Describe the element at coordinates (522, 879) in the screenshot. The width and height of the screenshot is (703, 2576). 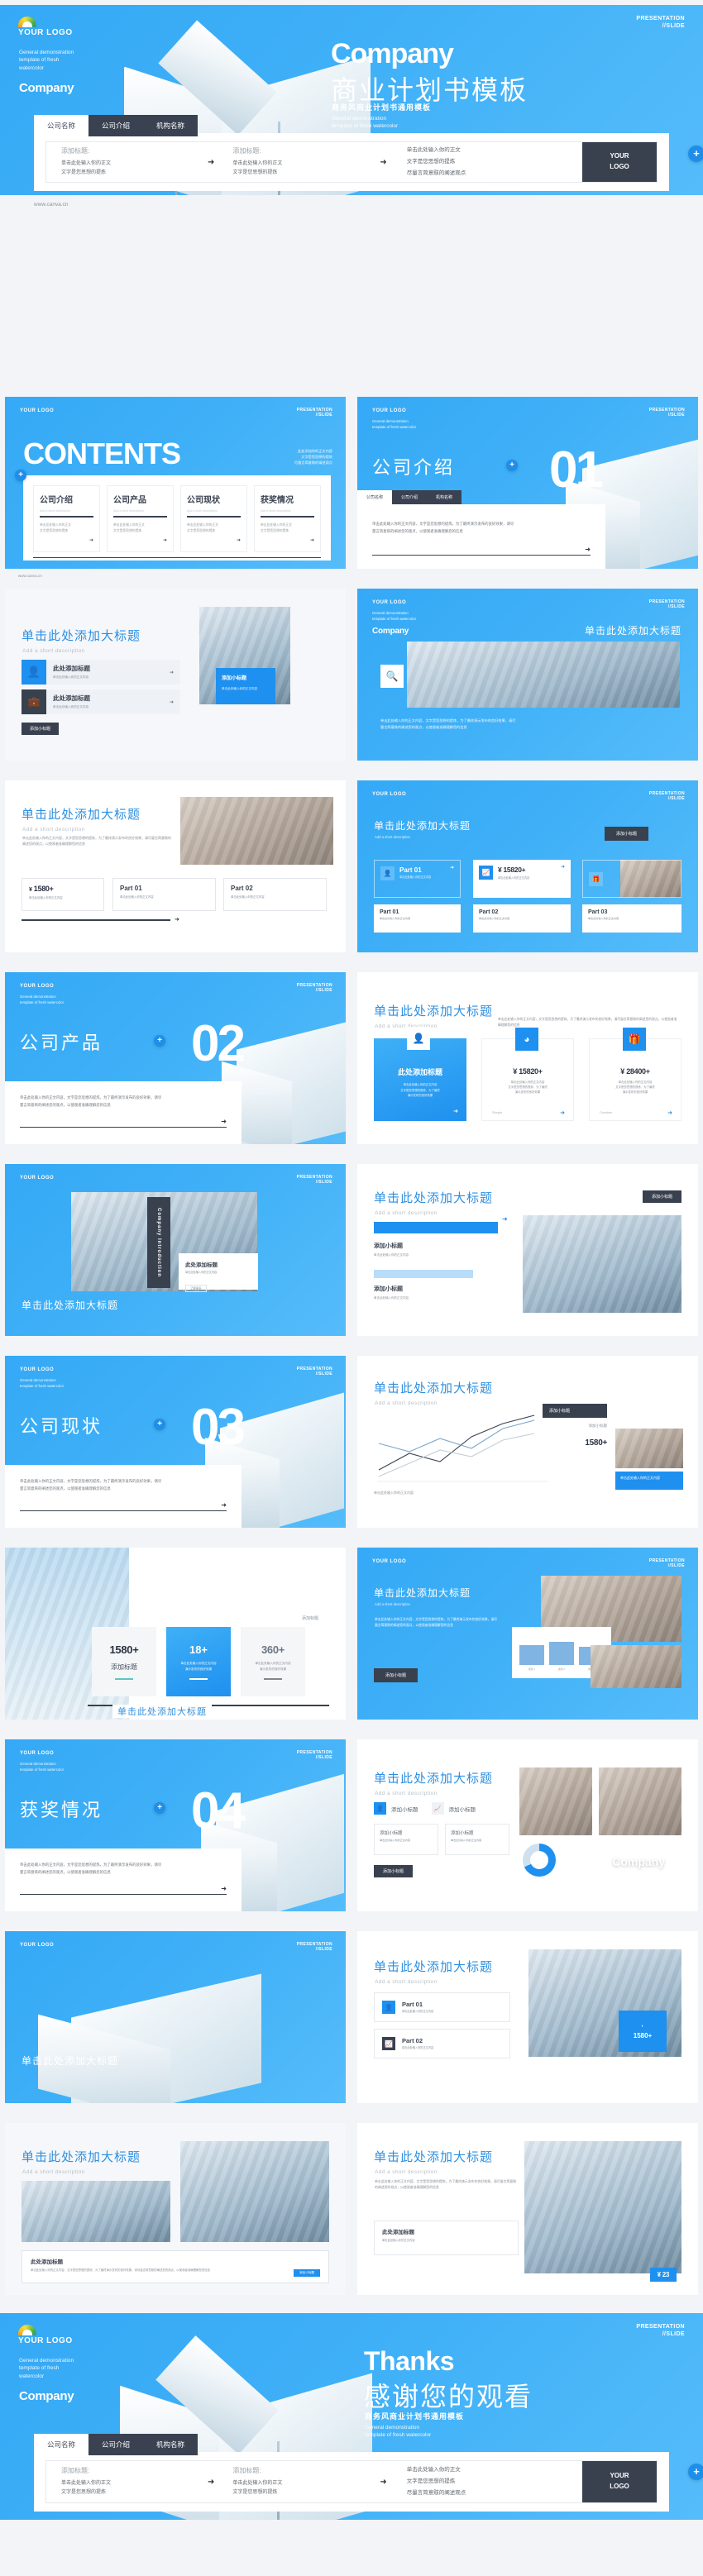
I see `stat-card-money: 📈 ¥ 15820+ 单击此处输入你的正文内容 ➜` at that location.